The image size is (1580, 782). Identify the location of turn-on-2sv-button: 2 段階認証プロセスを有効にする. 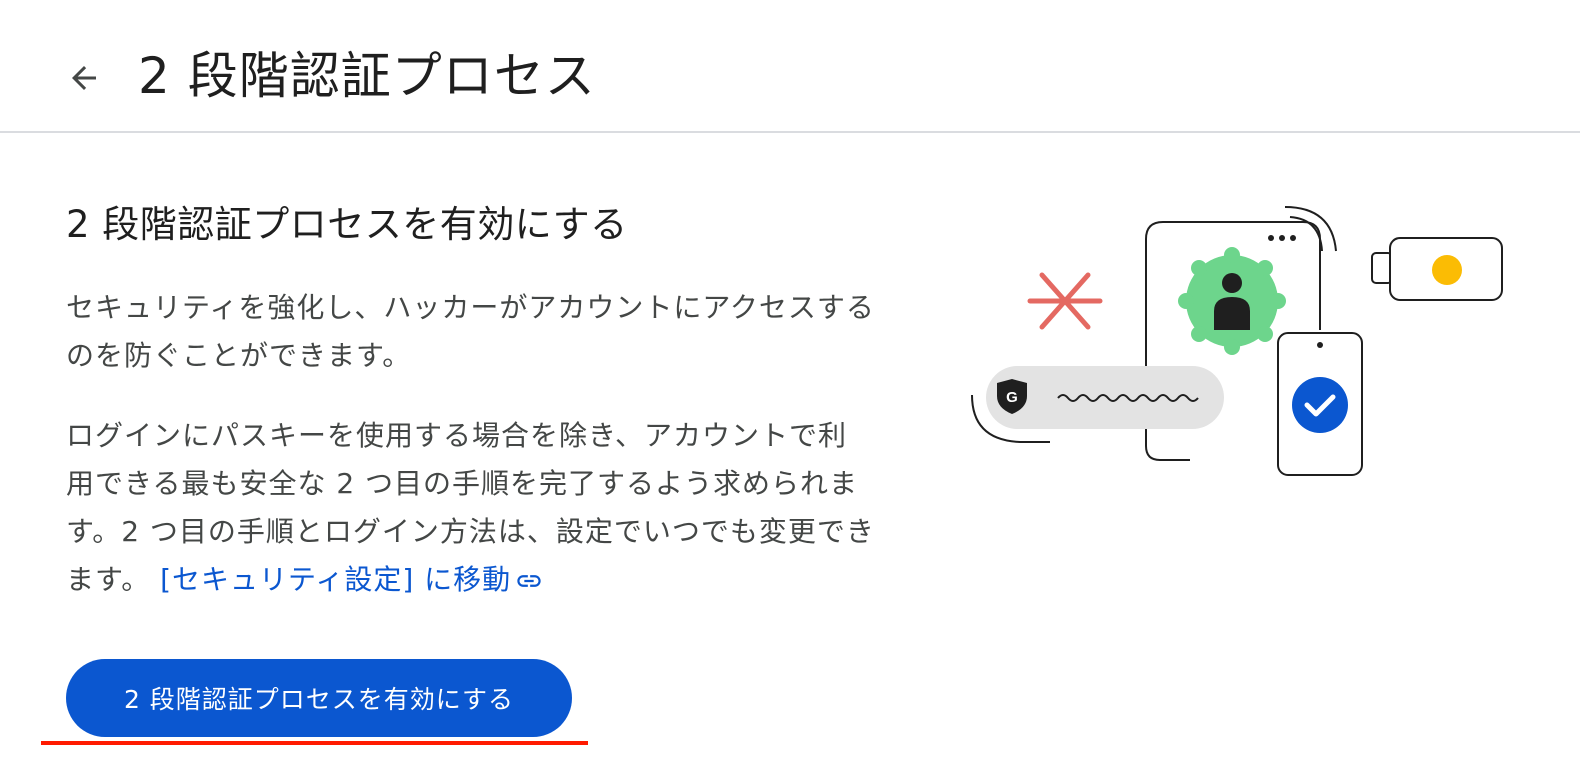
(319, 698).